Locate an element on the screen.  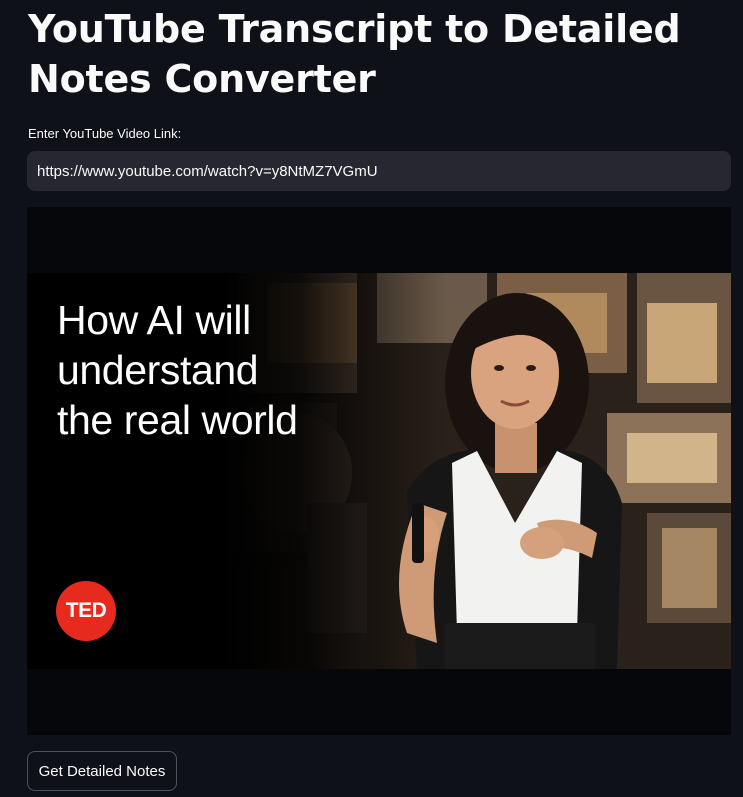
video-link-input is located at coordinates (379, 171).